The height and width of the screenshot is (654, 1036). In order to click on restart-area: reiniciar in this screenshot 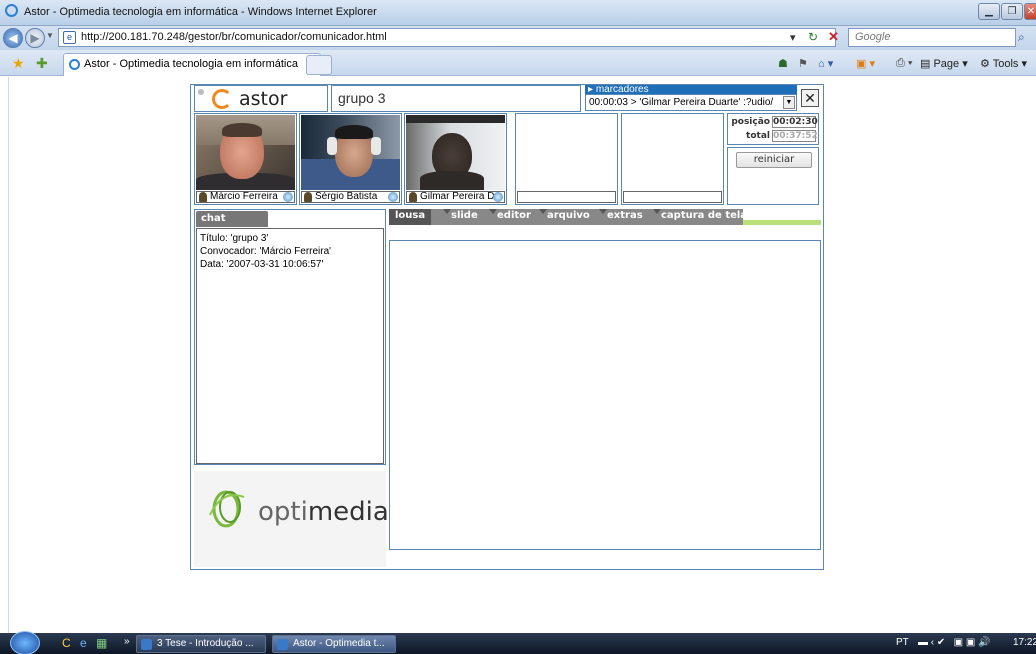, I will do `click(773, 176)`.